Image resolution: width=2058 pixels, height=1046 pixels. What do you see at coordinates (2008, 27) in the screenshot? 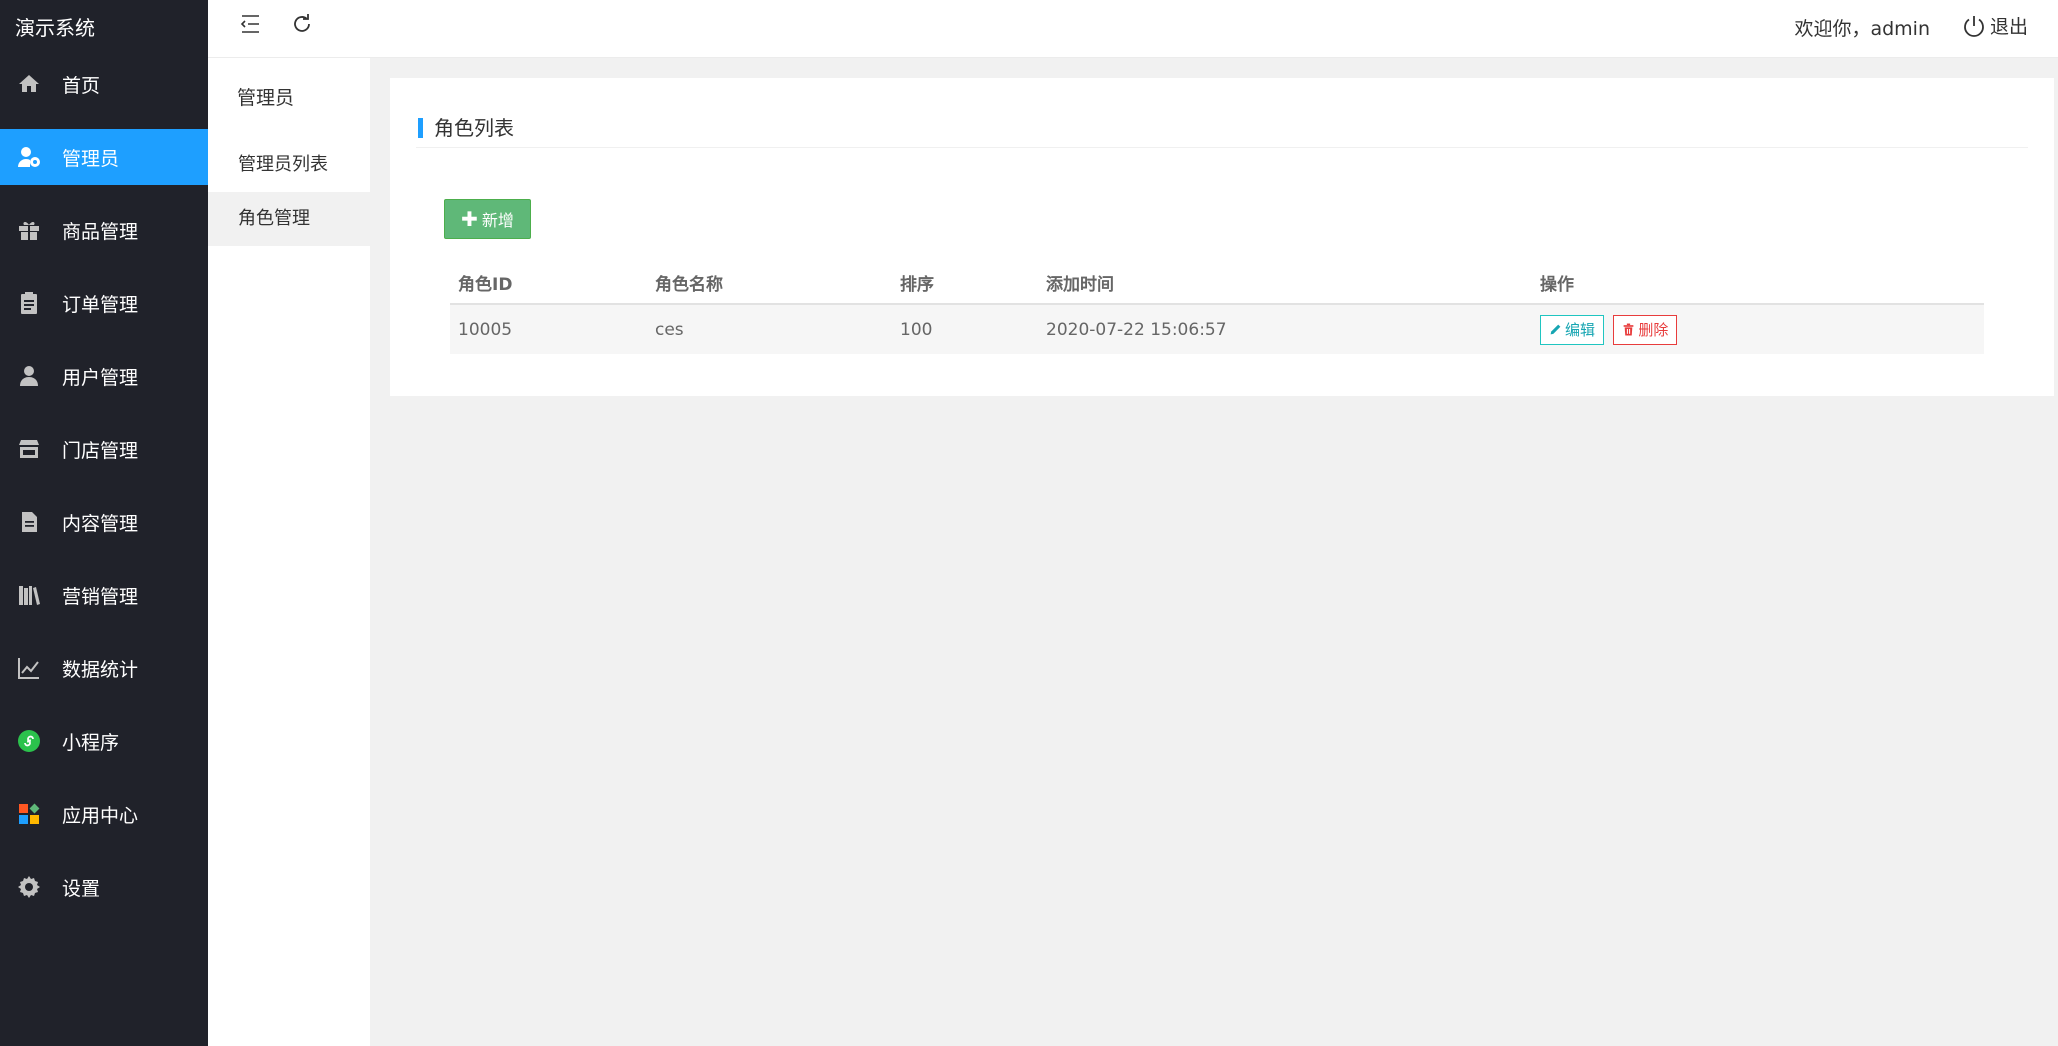
I see `logout-label: 退出` at bounding box center [2008, 27].